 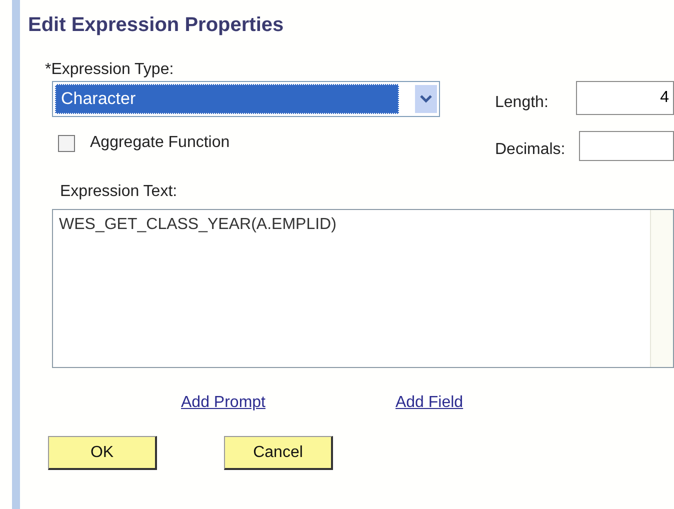 What do you see at coordinates (625, 98) in the screenshot?
I see `length-field: 4` at bounding box center [625, 98].